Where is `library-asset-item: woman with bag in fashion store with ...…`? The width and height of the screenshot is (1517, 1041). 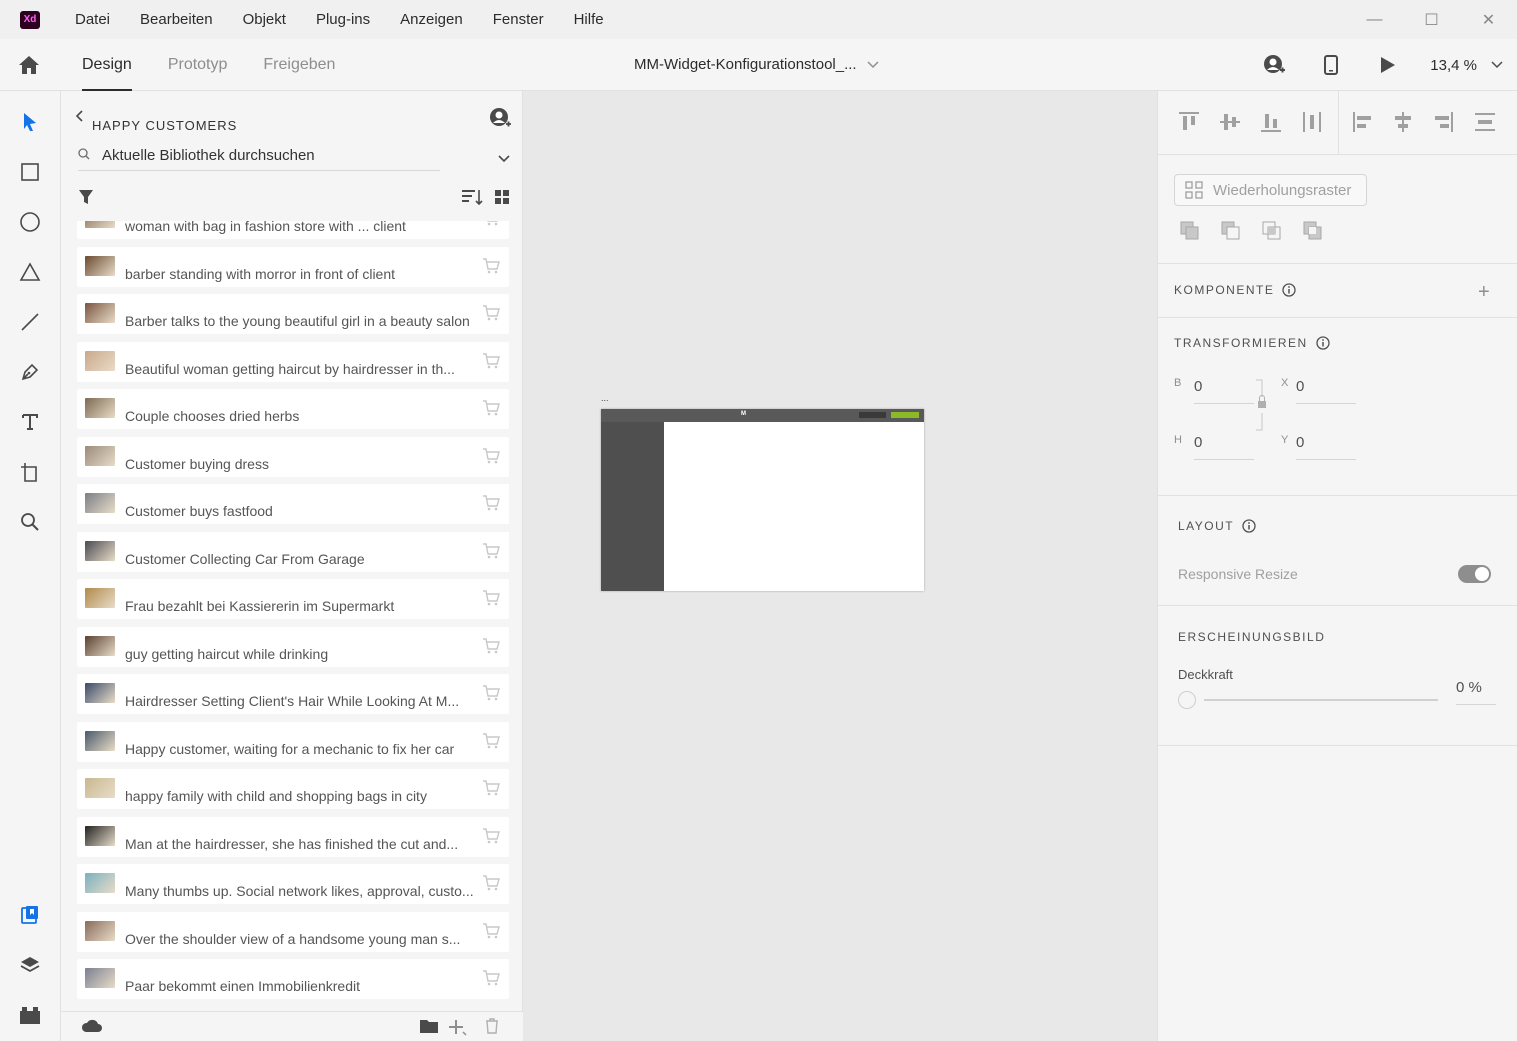
library-asset-item: woman with bag in fashion store with ...… is located at coordinates (293, 230).